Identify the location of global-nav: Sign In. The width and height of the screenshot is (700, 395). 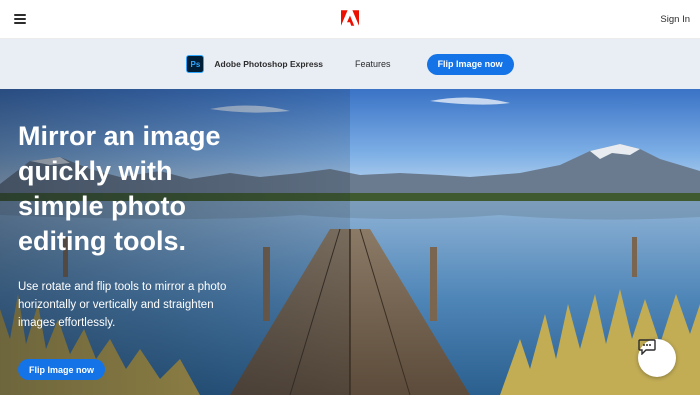
(350, 19).